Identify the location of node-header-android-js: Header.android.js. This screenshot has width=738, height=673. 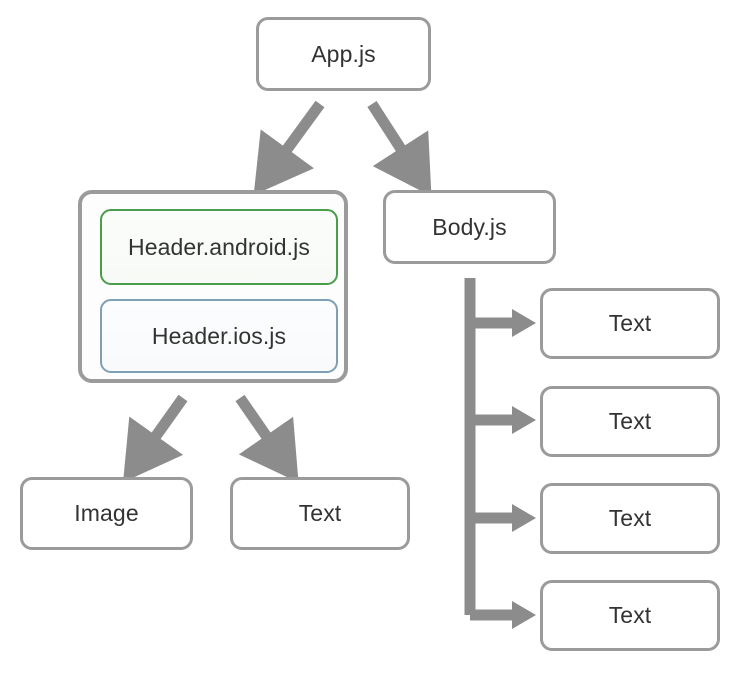
(219, 247).